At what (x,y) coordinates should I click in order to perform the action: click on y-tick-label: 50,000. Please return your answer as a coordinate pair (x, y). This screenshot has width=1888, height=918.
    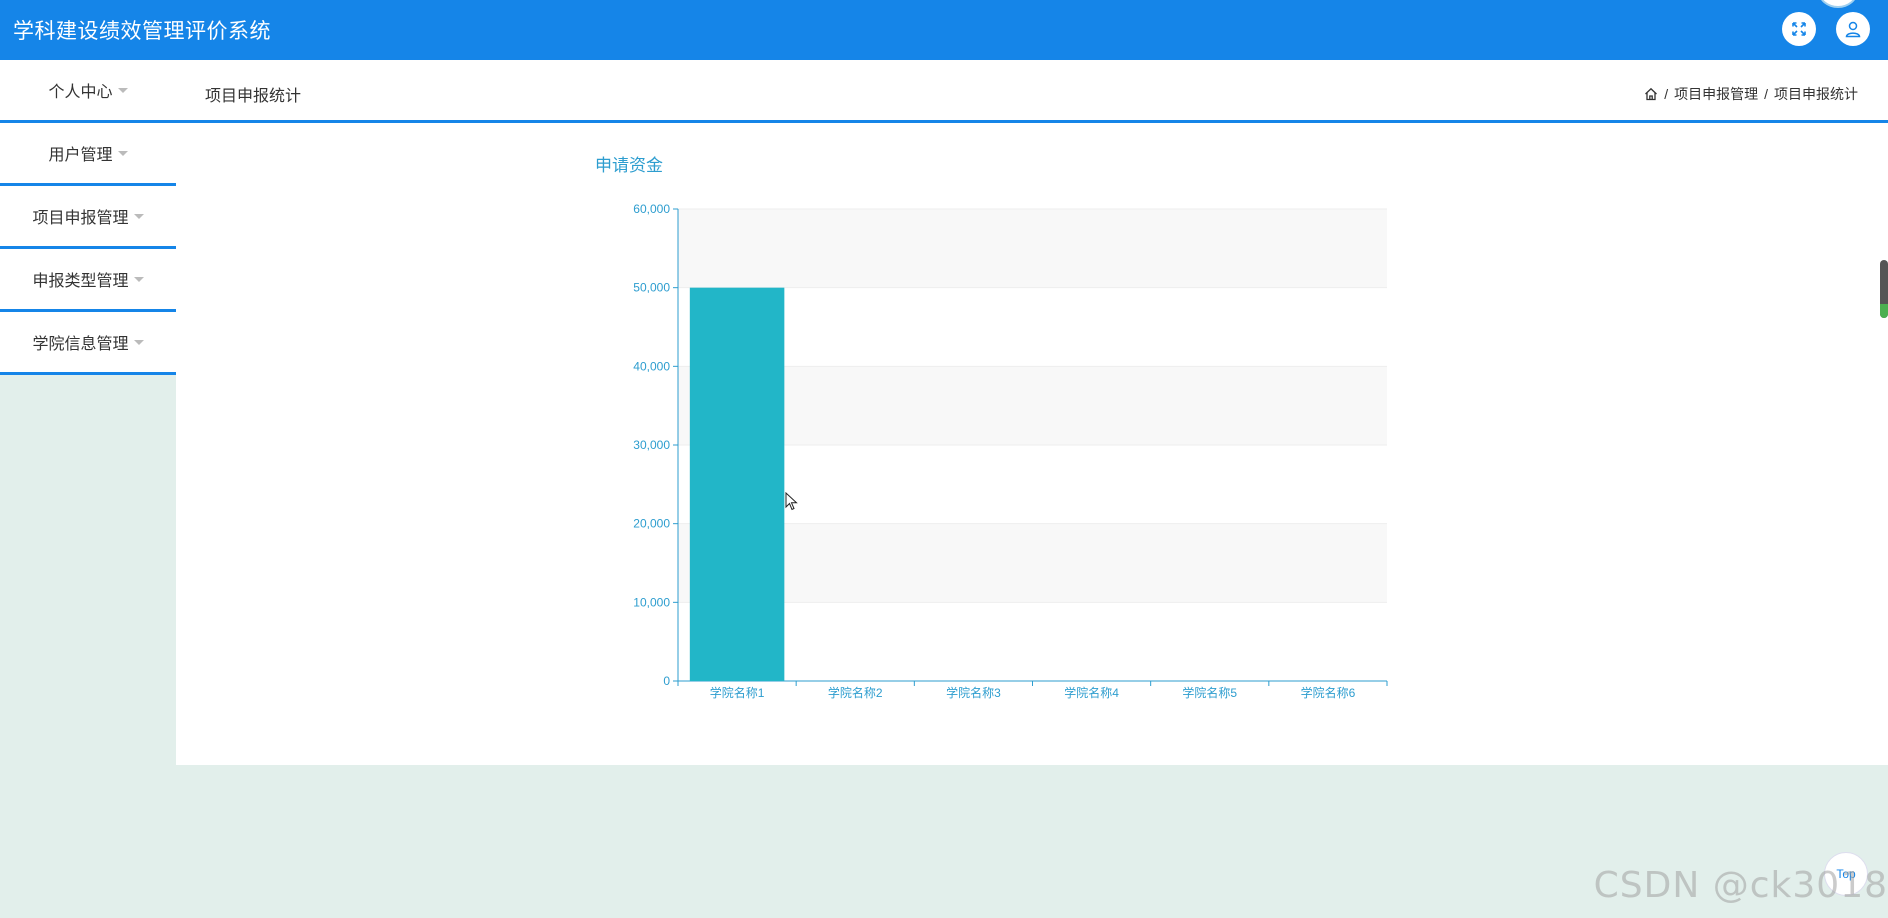
    Looking at the image, I should click on (651, 288).